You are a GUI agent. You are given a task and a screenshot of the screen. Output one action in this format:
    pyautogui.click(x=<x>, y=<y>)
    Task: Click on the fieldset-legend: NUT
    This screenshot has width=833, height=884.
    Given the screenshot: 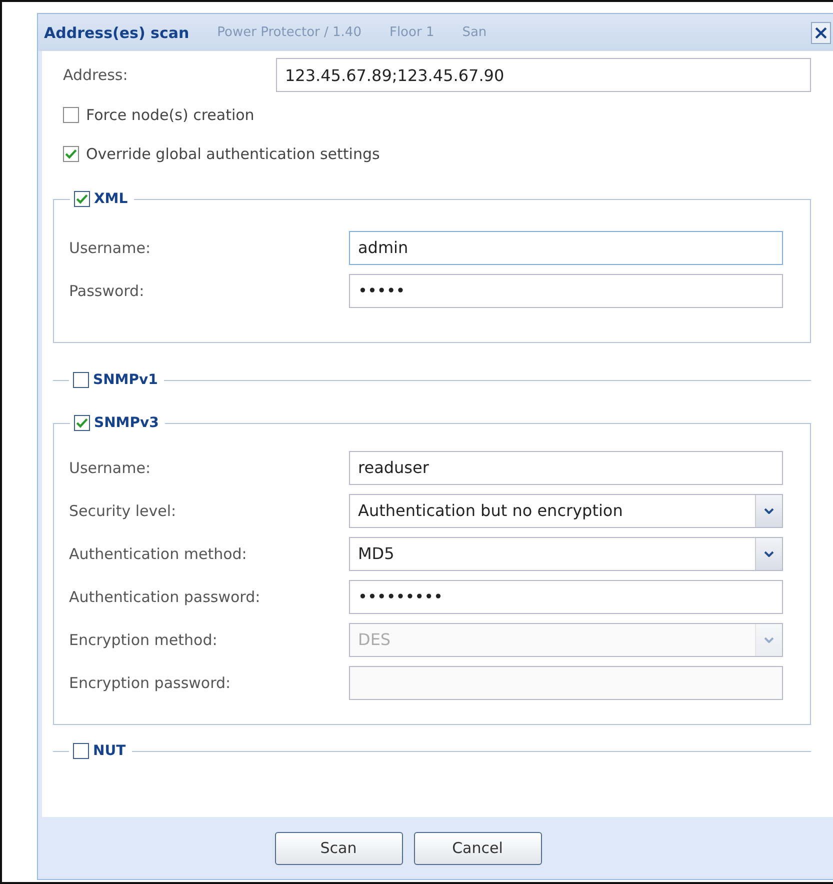 What is the action you would take?
    pyautogui.click(x=109, y=751)
    